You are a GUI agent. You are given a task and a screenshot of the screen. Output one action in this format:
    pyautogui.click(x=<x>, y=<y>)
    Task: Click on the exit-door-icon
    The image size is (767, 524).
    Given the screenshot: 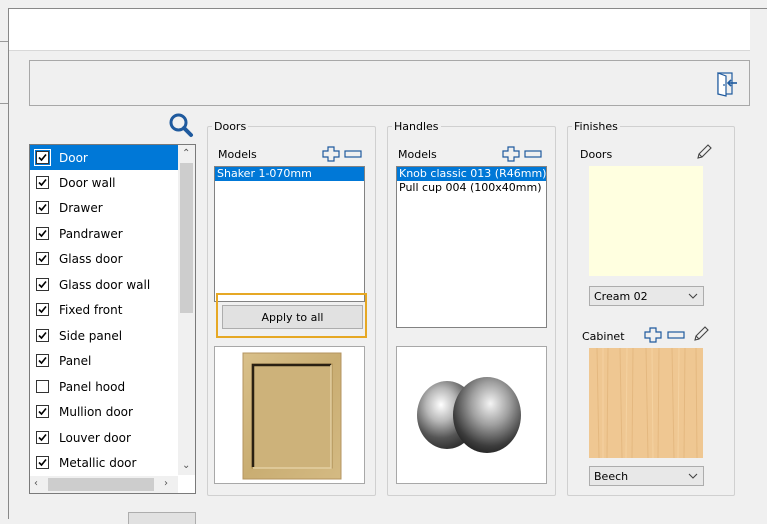 What is the action you would take?
    pyautogui.click(x=726, y=84)
    